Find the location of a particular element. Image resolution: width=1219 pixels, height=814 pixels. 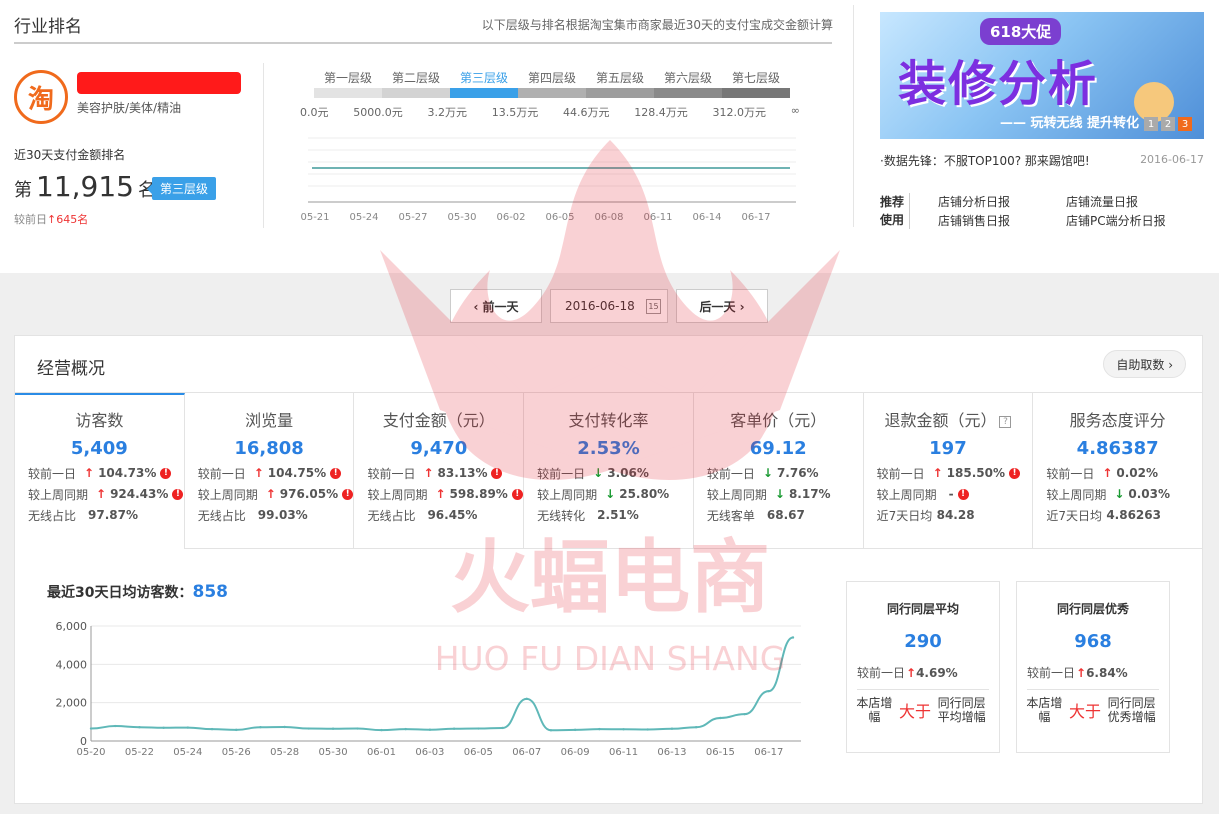

tier-item: 第七层级 is located at coordinates (756, 83).